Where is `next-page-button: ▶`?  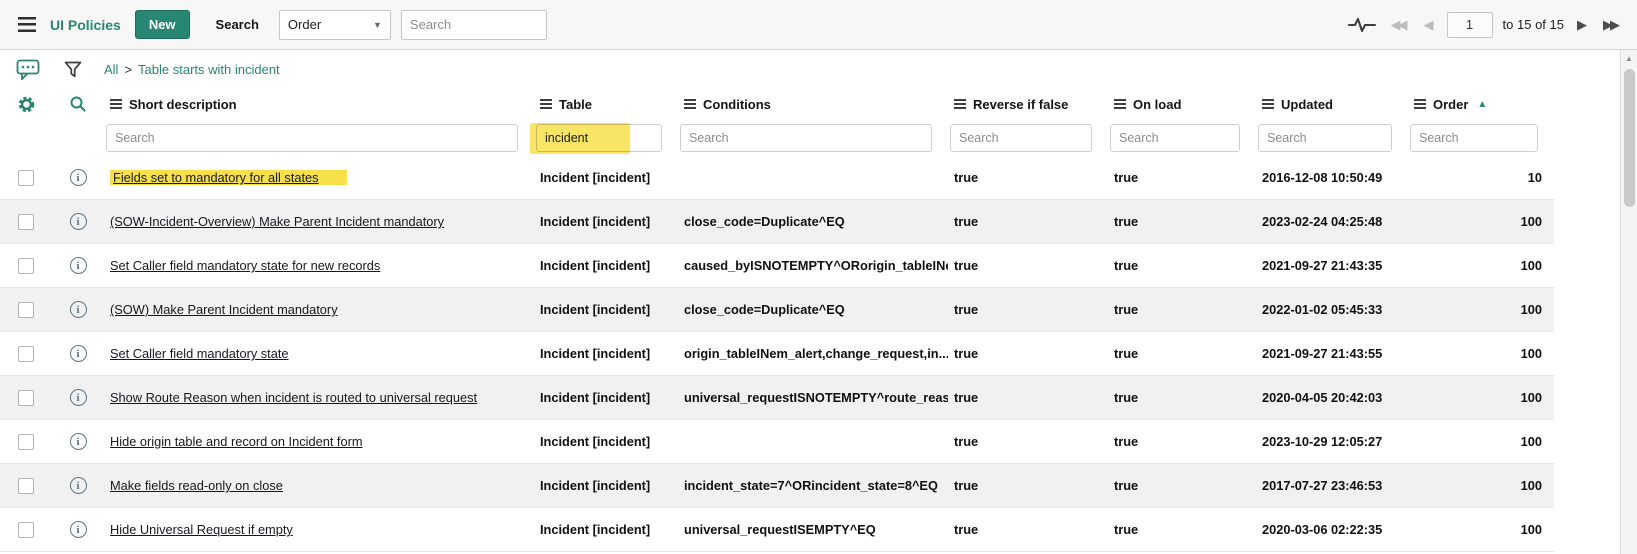
next-page-button: ▶ is located at coordinates (1582, 25).